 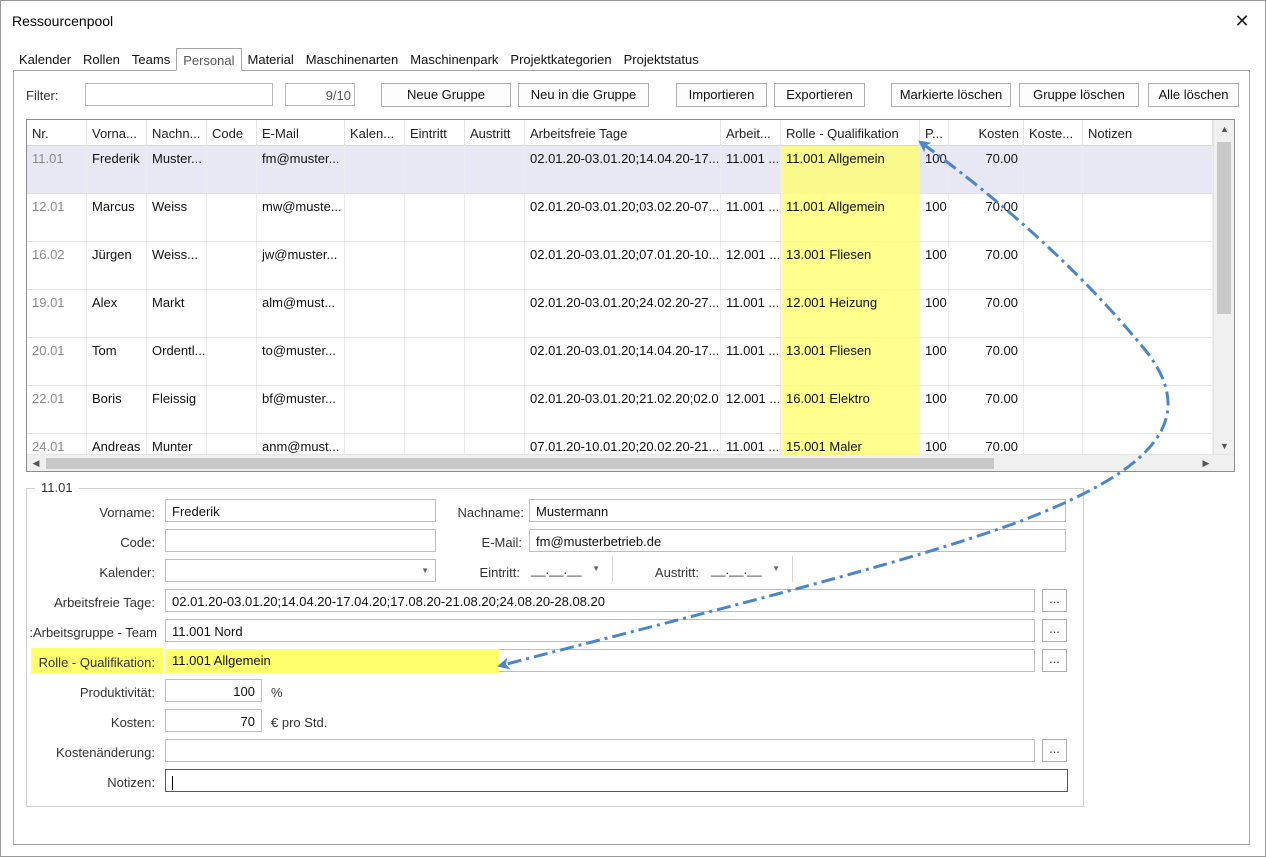 What do you see at coordinates (117, 170) in the screenshot?
I see `cell-vorname: Frederik` at bounding box center [117, 170].